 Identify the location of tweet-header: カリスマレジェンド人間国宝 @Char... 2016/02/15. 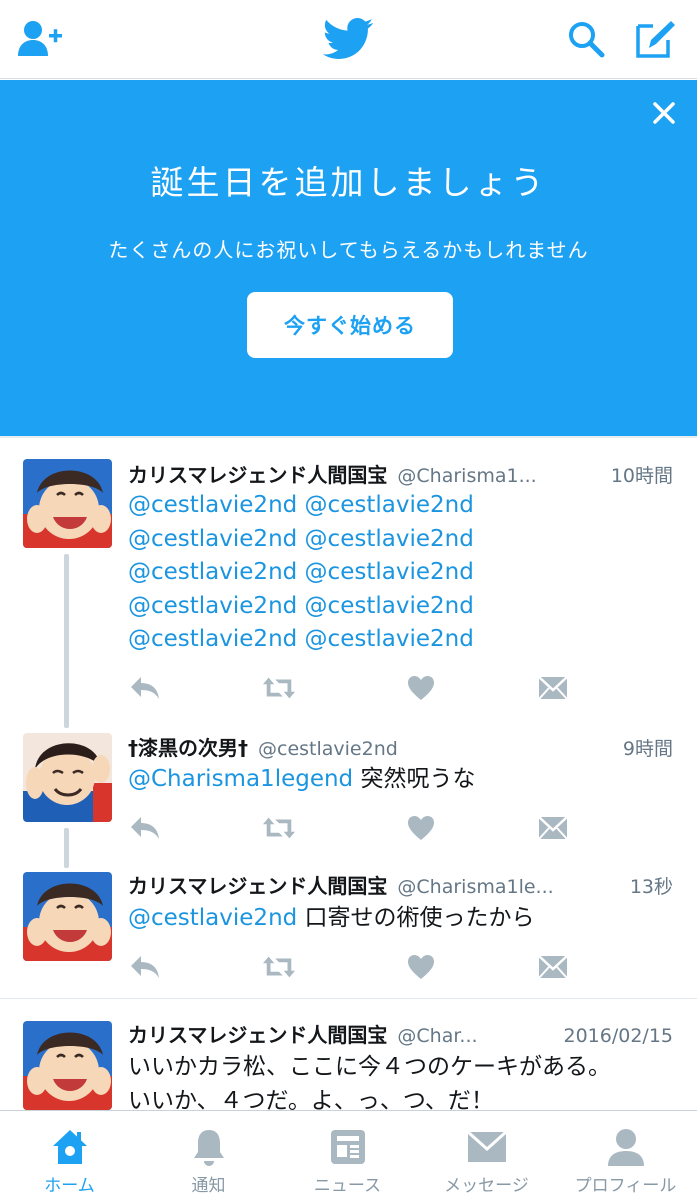
(400, 1034).